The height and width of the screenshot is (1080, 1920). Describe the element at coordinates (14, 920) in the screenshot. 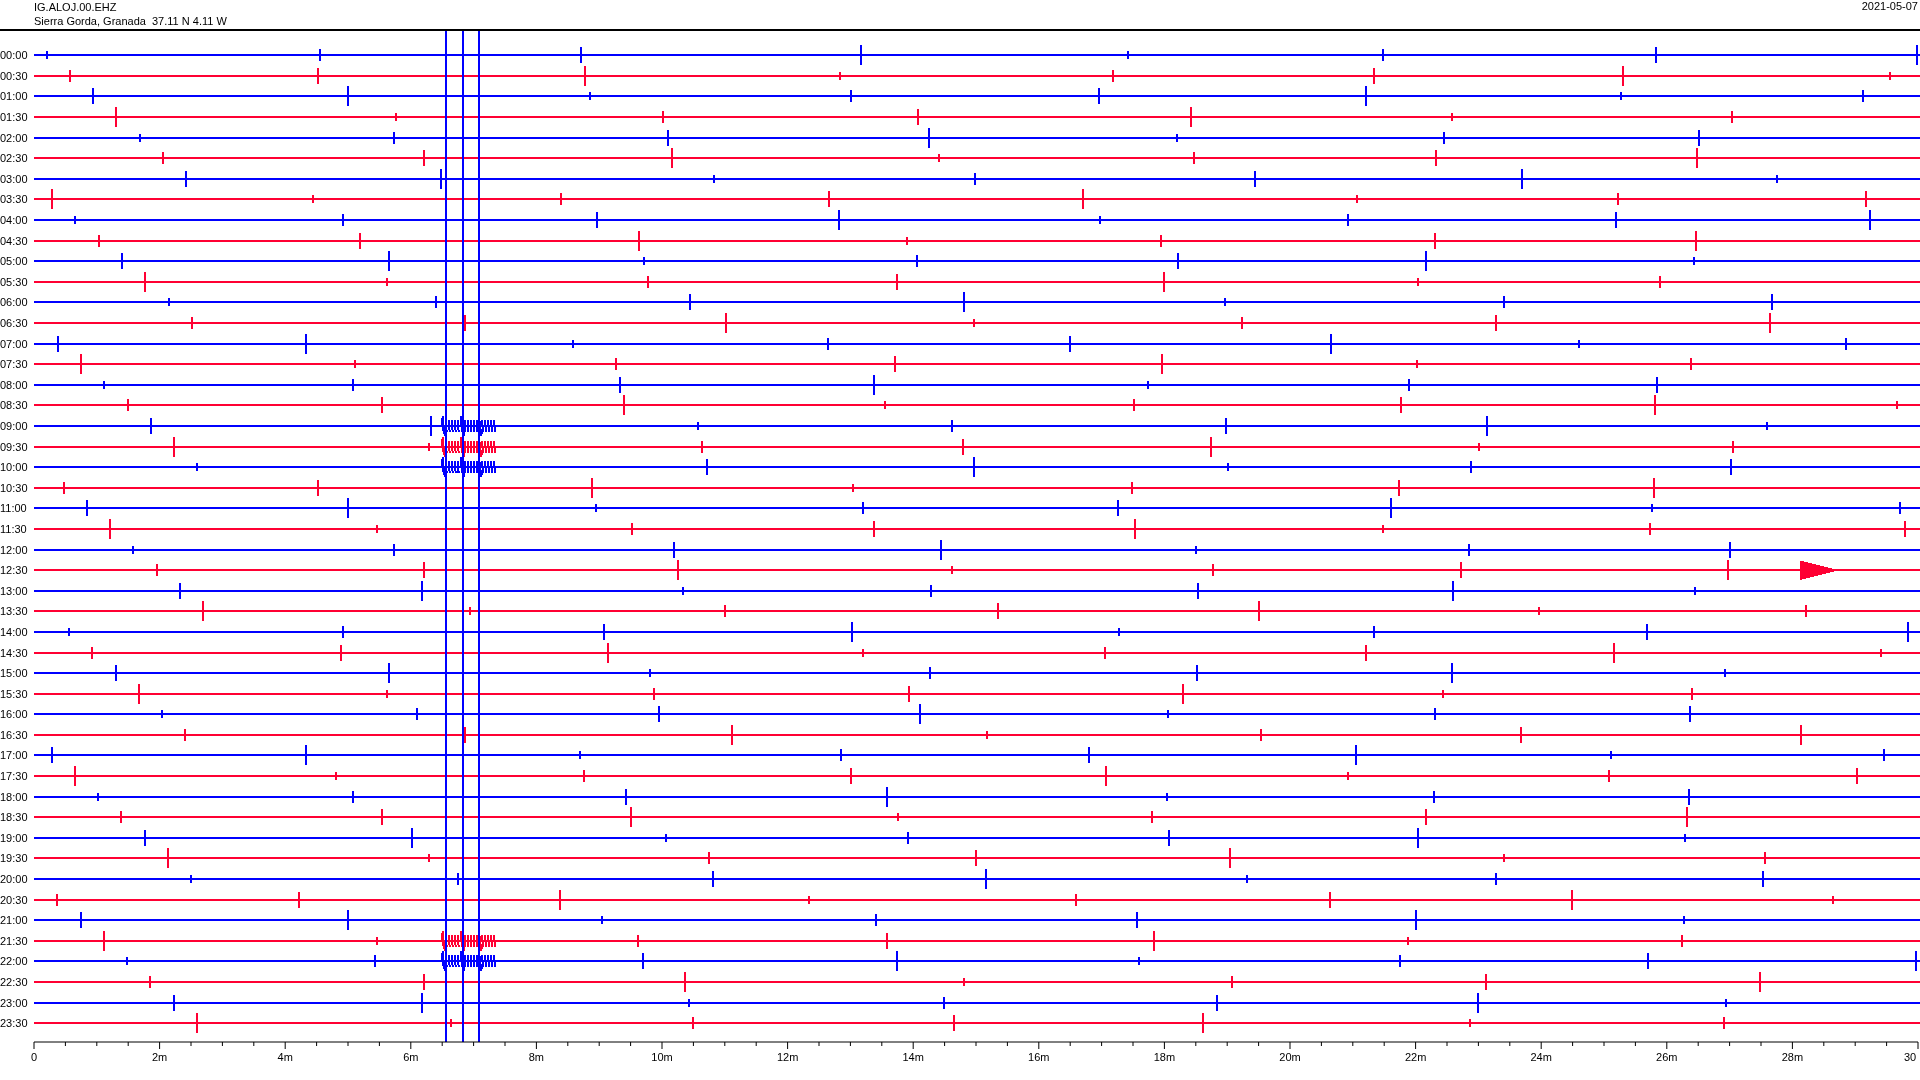

I see `time-label: 21:00` at that location.